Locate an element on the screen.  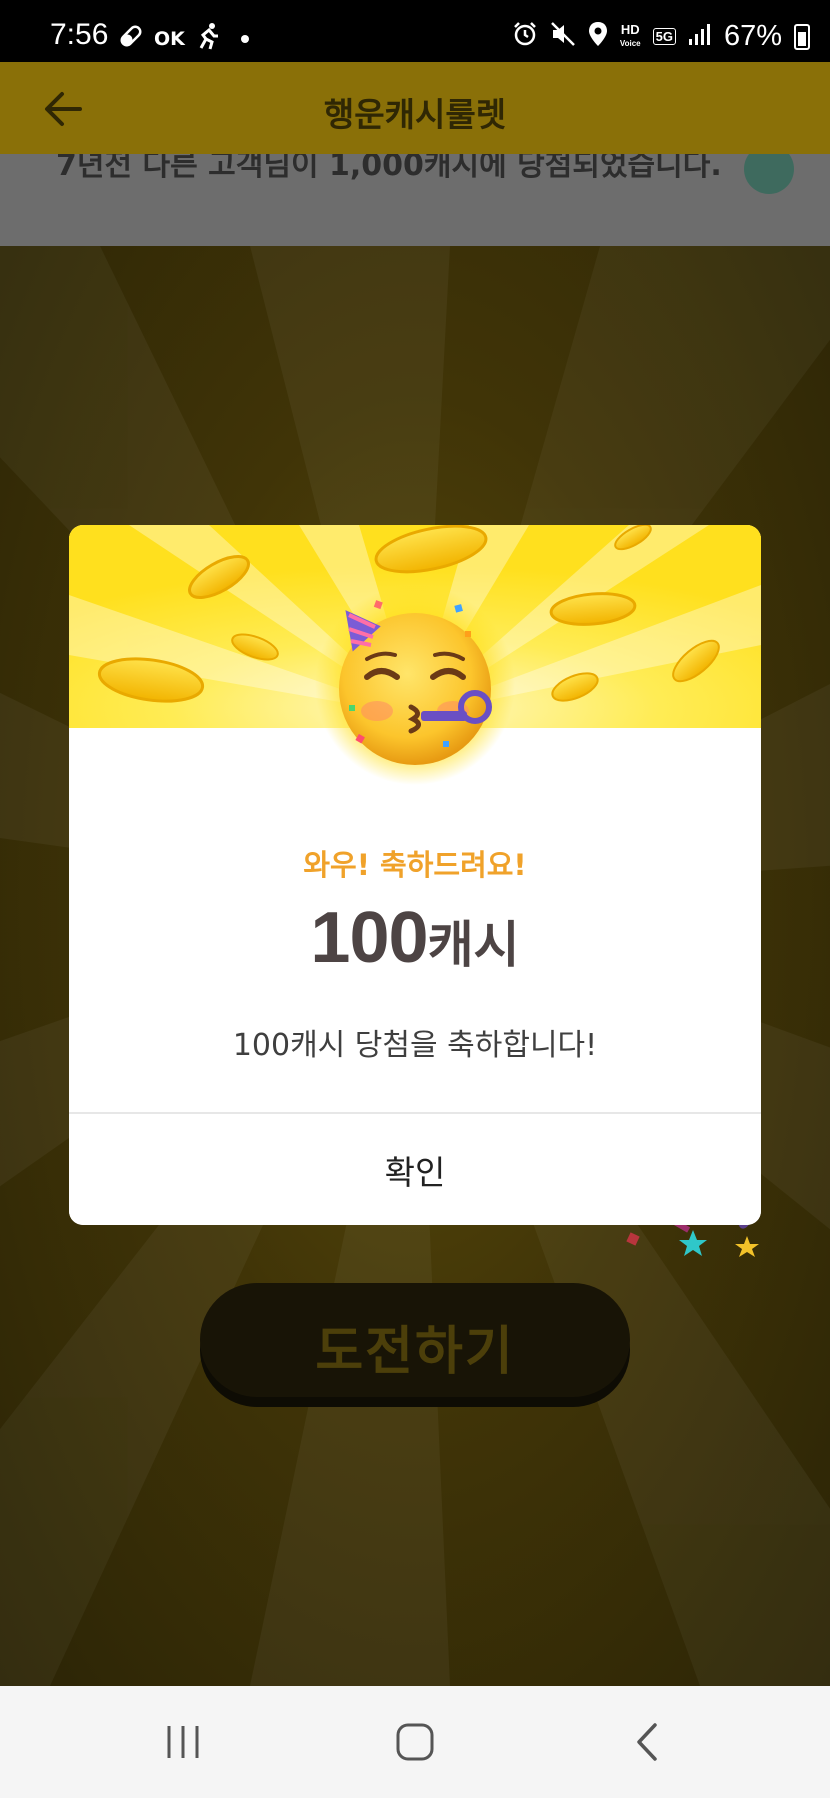
winner-notice-strip: 7년전 다른 고객님이 1,000캐시에 당첨되었습니다. is located at coordinates (415, 200).